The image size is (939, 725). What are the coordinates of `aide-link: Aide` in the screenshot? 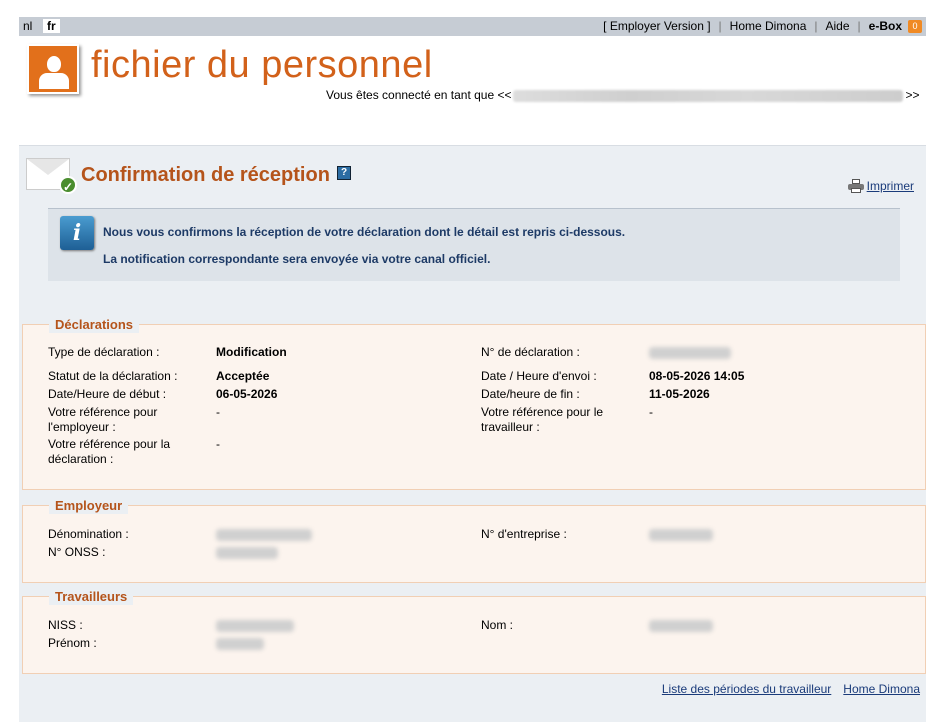 It's located at (838, 26).